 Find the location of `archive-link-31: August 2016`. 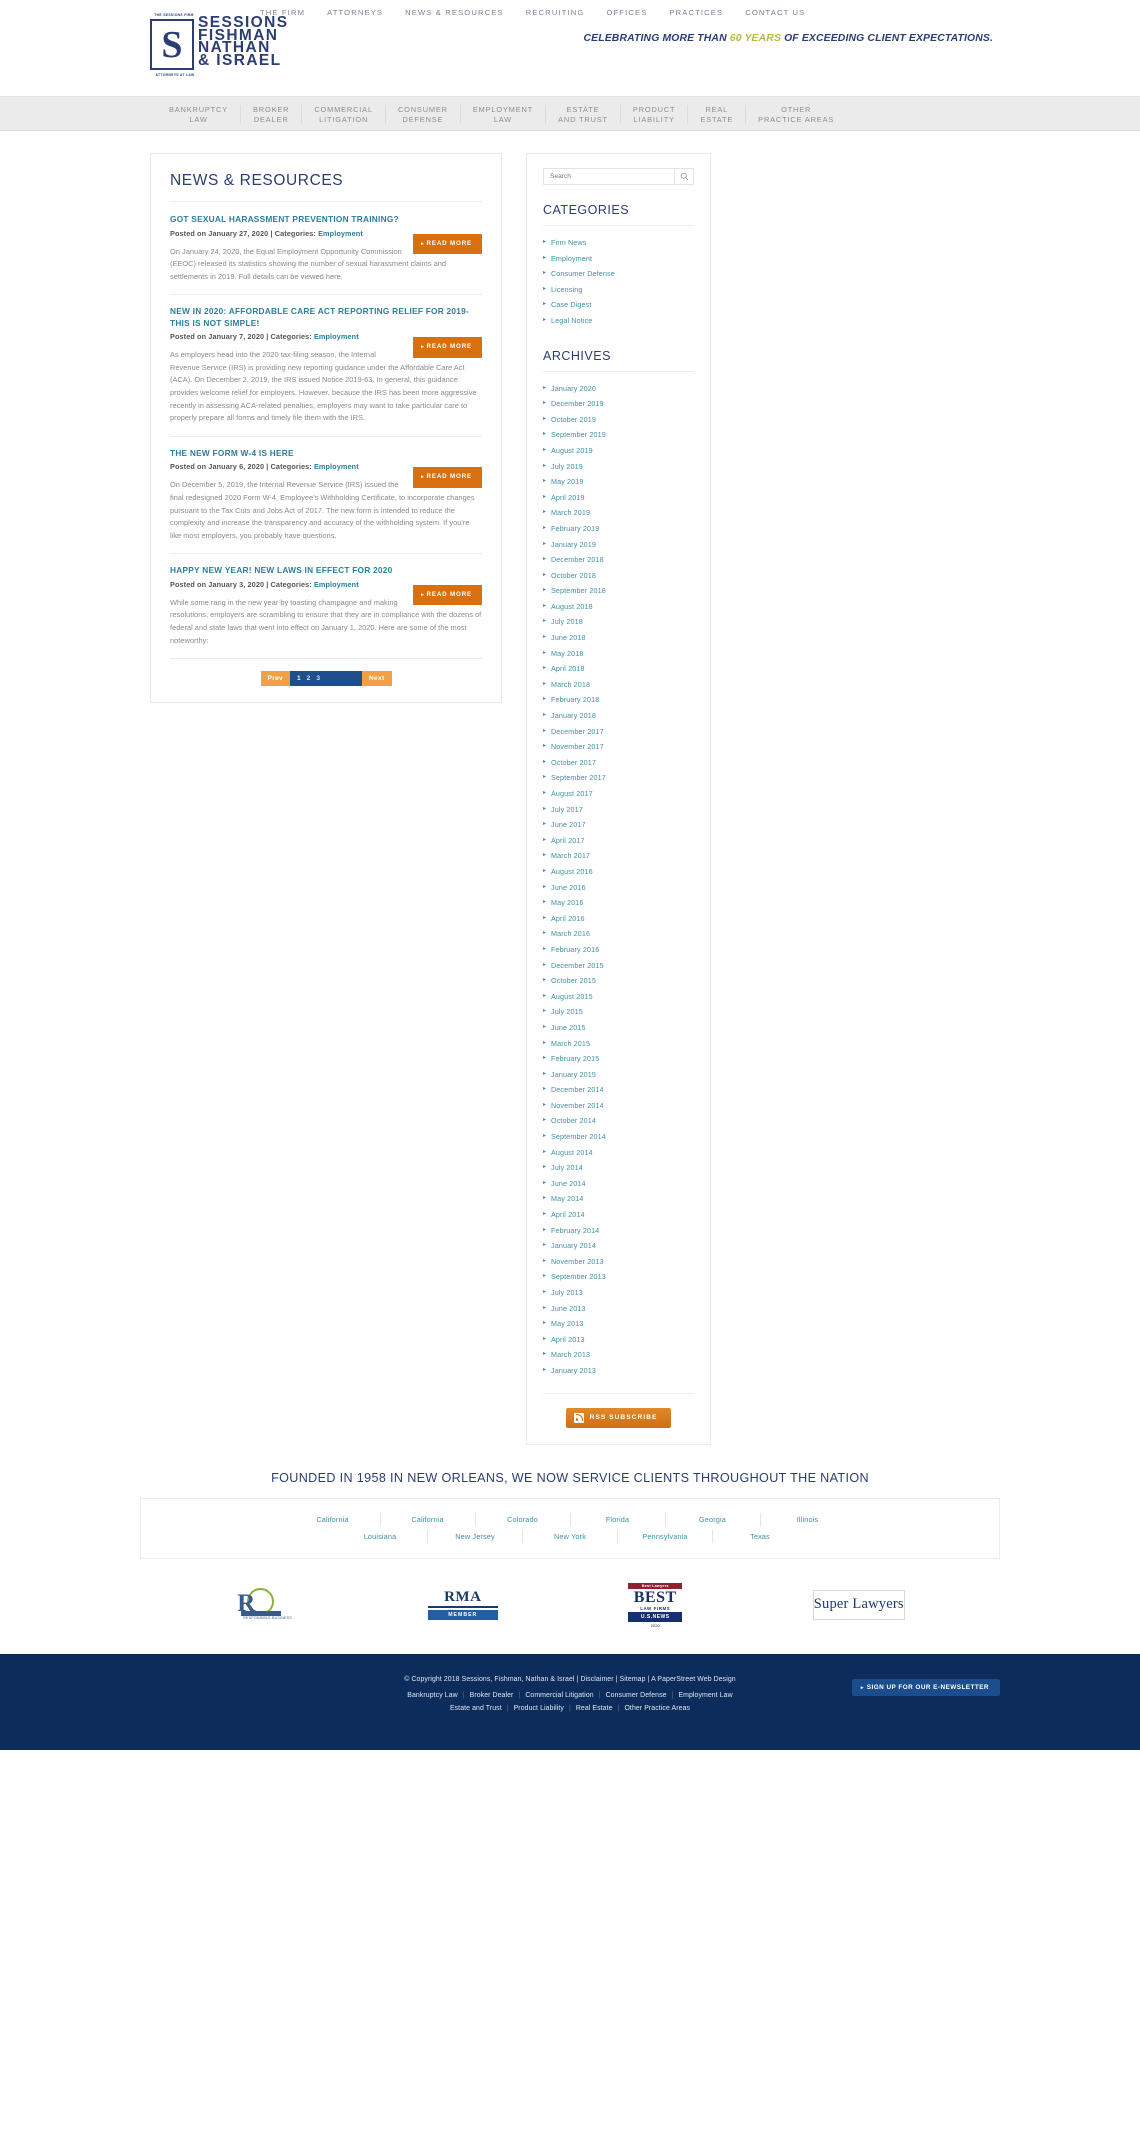

archive-link-31: August 2016 is located at coordinates (618, 872).